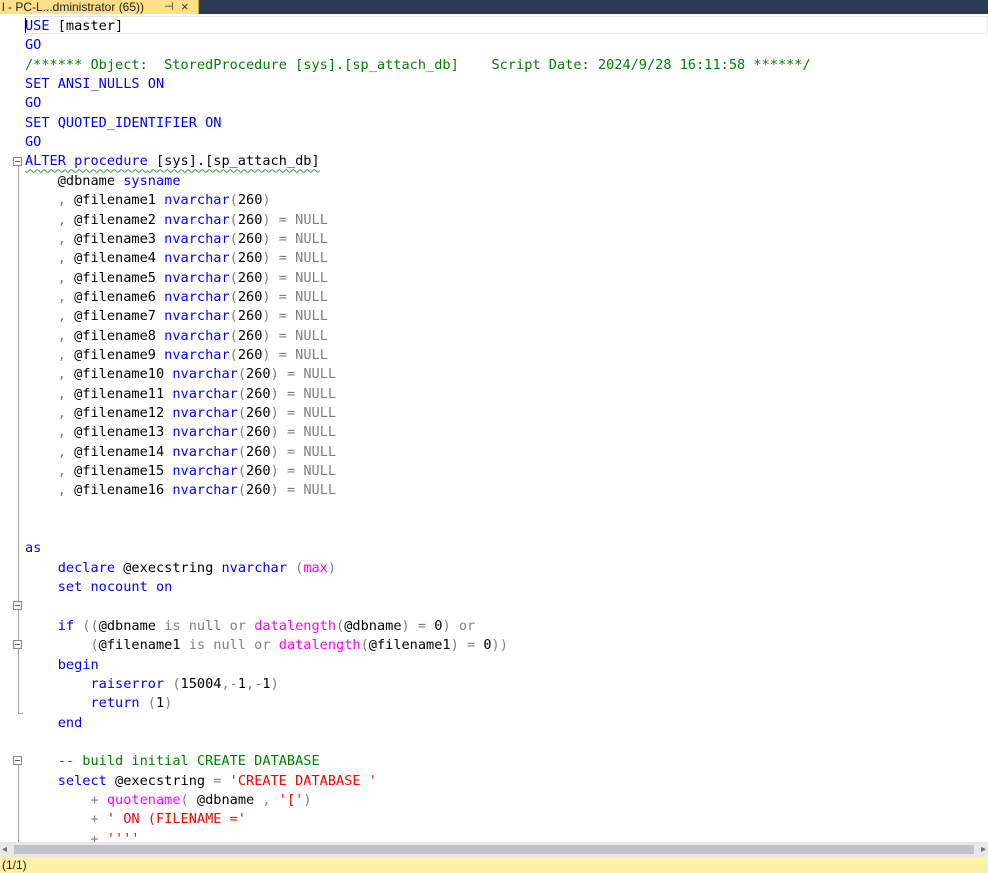 The image size is (988, 873). What do you see at coordinates (82, 836) in the screenshot?
I see `code-line: + ''''` at bounding box center [82, 836].